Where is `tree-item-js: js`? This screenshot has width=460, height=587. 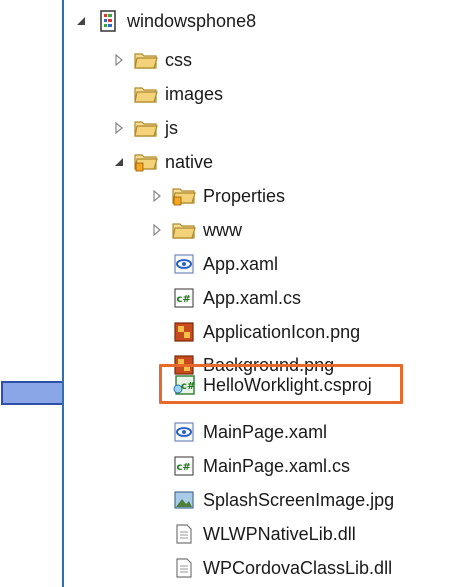
tree-item-js: js is located at coordinates (262, 127).